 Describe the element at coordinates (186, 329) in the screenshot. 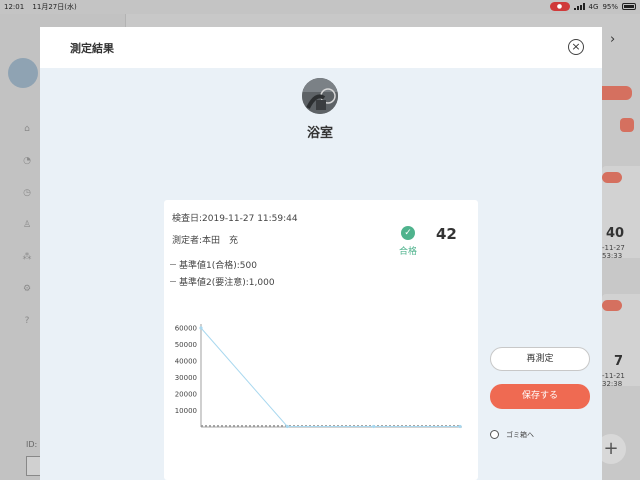

I see `y-tick-label: 60000` at that location.